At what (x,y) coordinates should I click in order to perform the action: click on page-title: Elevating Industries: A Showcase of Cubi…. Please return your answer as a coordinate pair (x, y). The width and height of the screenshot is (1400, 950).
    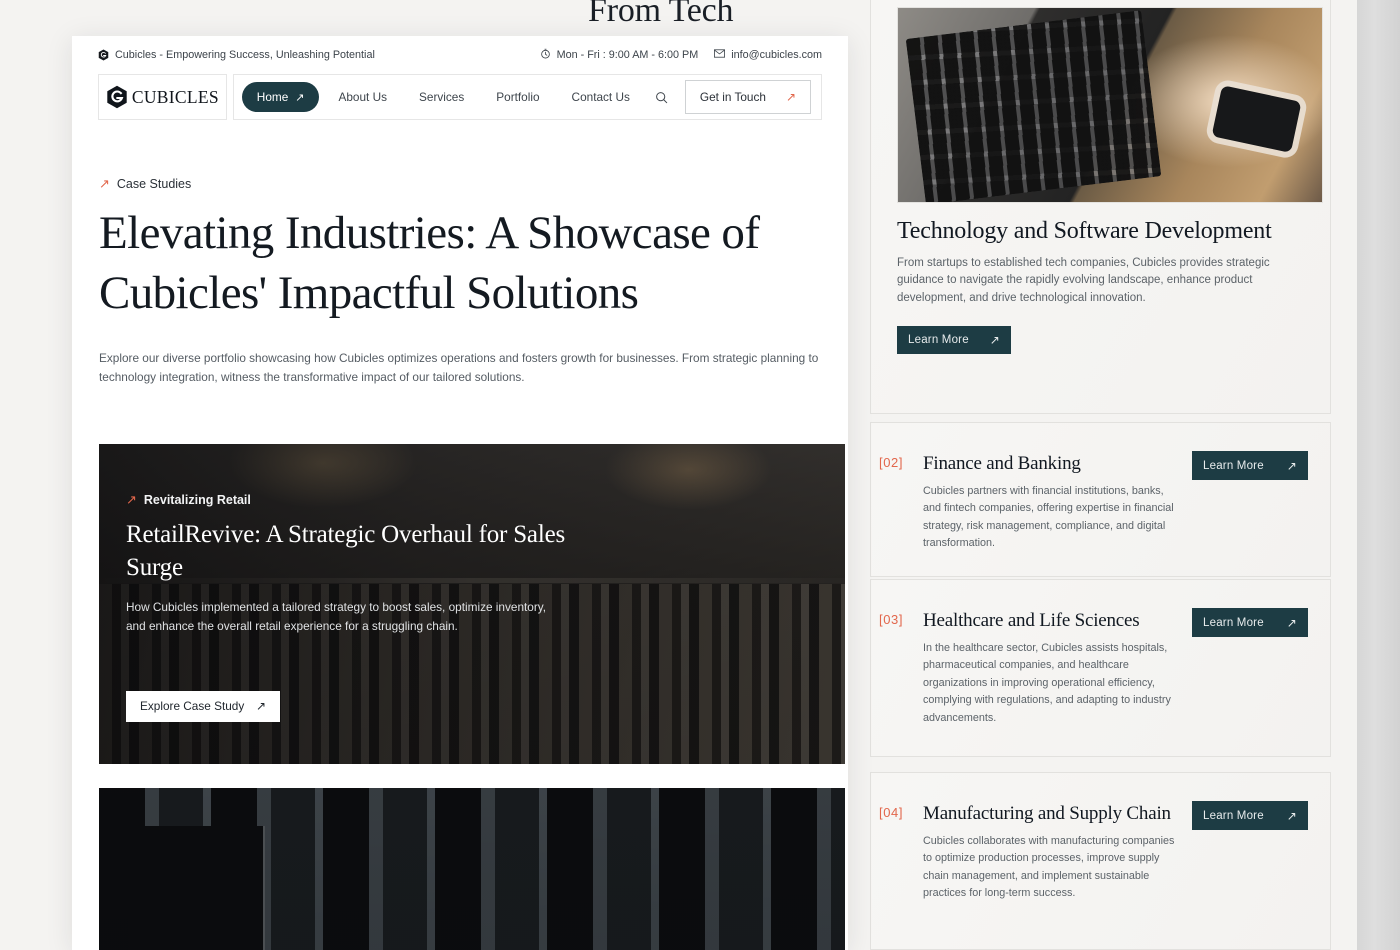
    Looking at the image, I should click on (429, 263).